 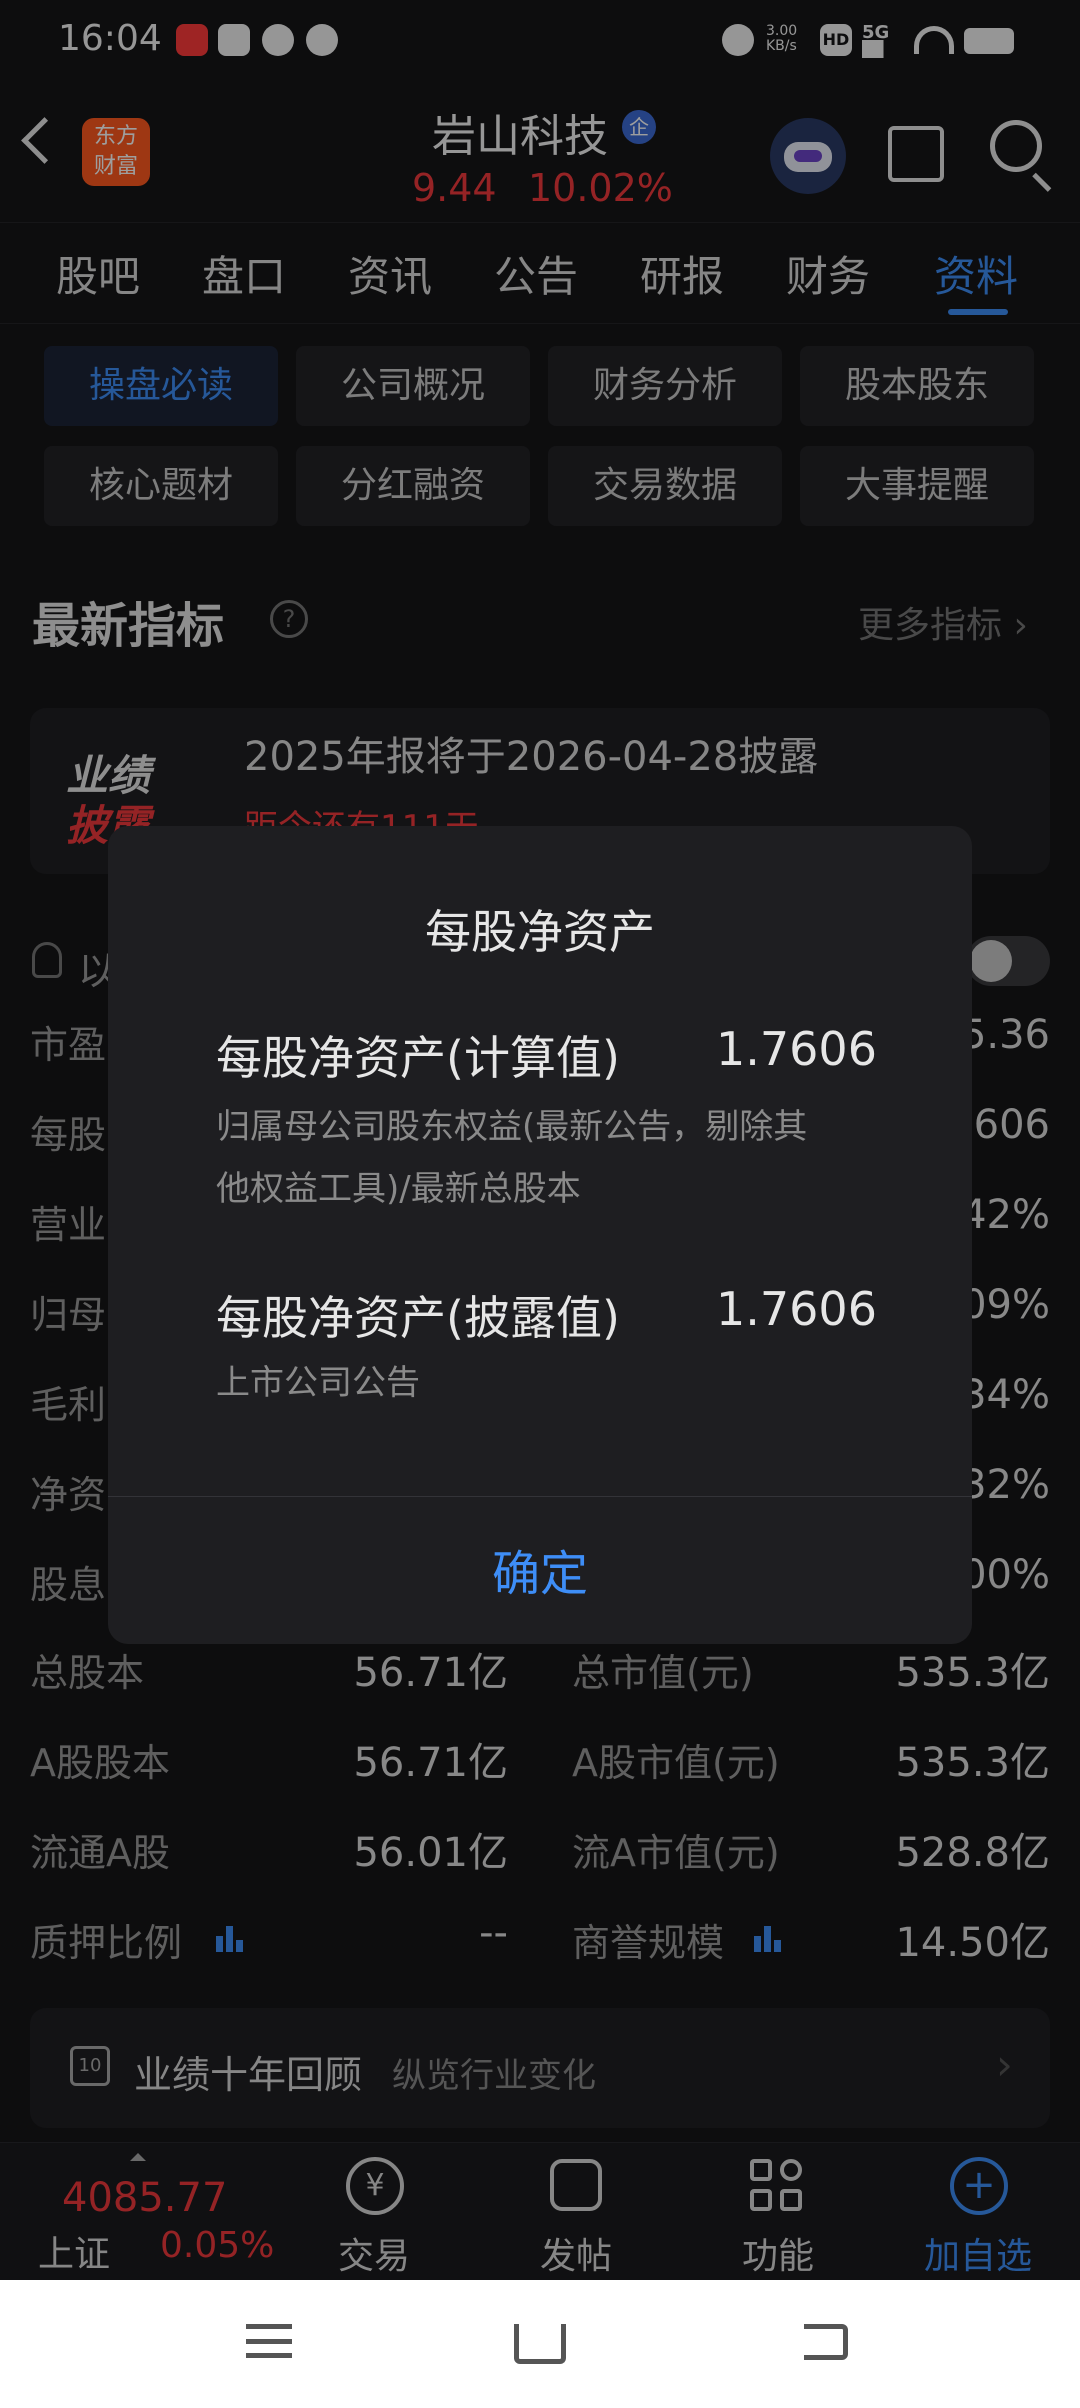 What do you see at coordinates (418, 1058) in the screenshot?
I see `dialog-row1-label: 每股净资产(计算值)` at bounding box center [418, 1058].